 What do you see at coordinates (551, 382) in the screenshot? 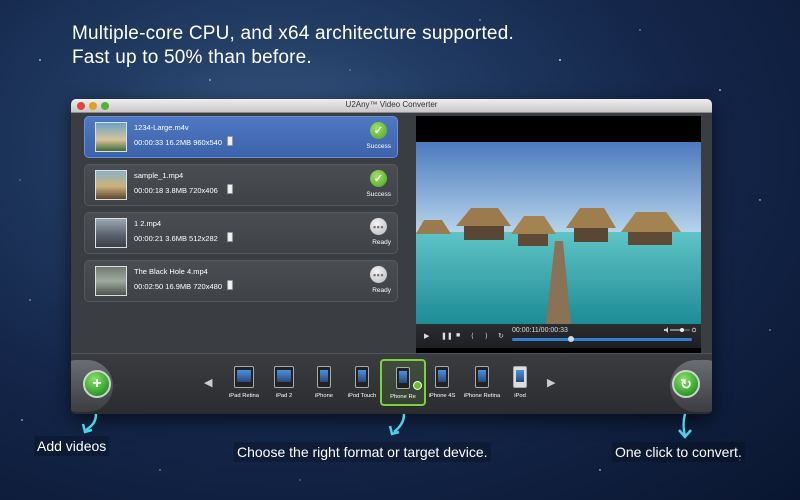
I see `scroll-right-icon: ▶` at bounding box center [551, 382].